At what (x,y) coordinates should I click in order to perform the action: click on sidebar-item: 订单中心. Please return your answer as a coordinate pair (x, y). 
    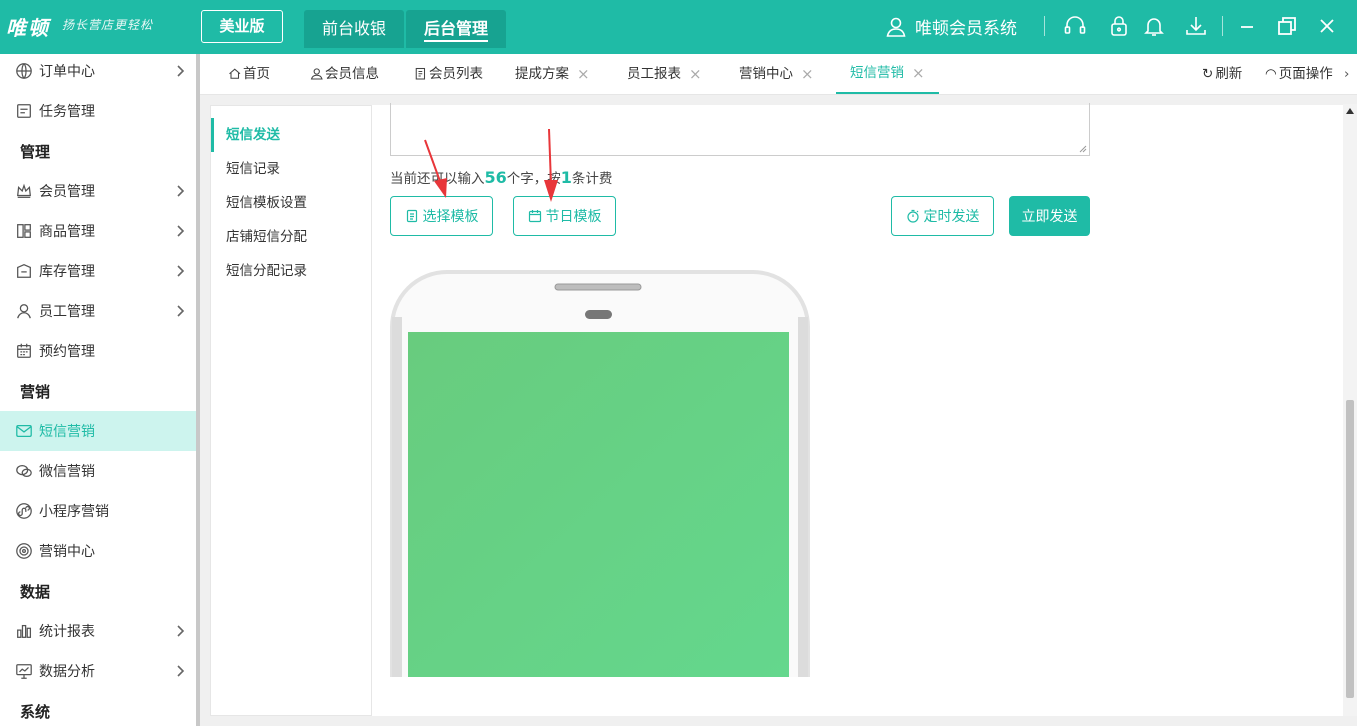
    Looking at the image, I should click on (98, 72).